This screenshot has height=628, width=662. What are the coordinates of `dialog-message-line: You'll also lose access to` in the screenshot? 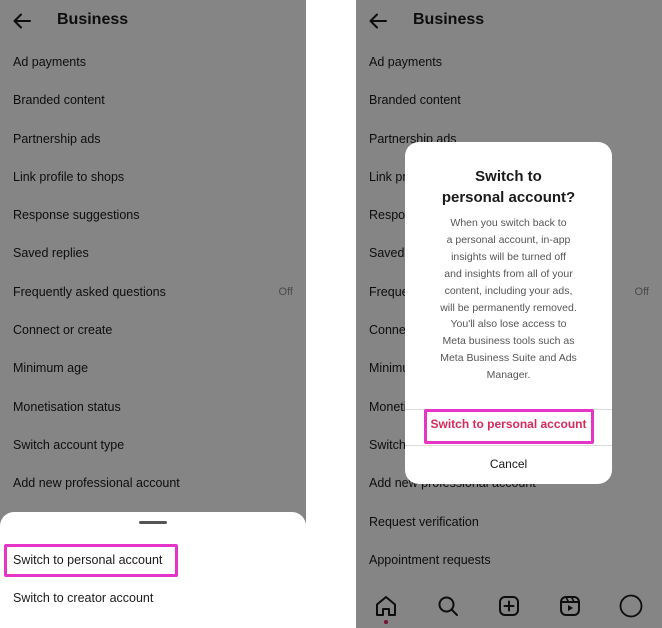 It's located at (508, 324).